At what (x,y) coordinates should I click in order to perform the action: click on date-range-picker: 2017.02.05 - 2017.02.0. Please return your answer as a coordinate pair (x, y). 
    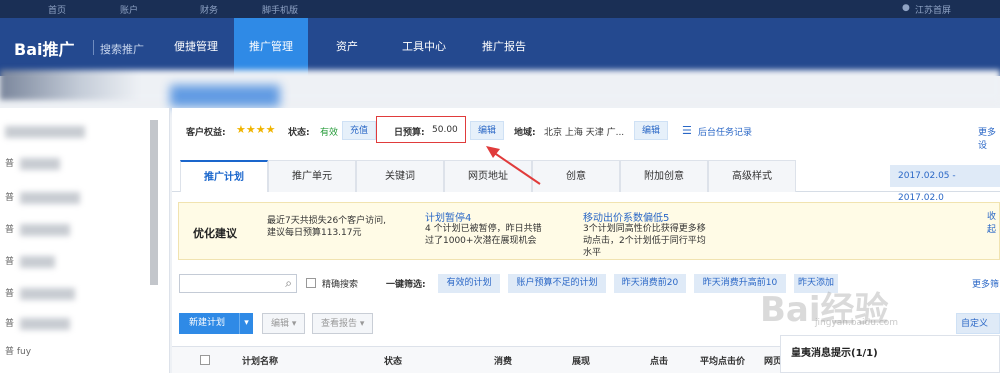
    Looking at the image, I should click on (945, 184).